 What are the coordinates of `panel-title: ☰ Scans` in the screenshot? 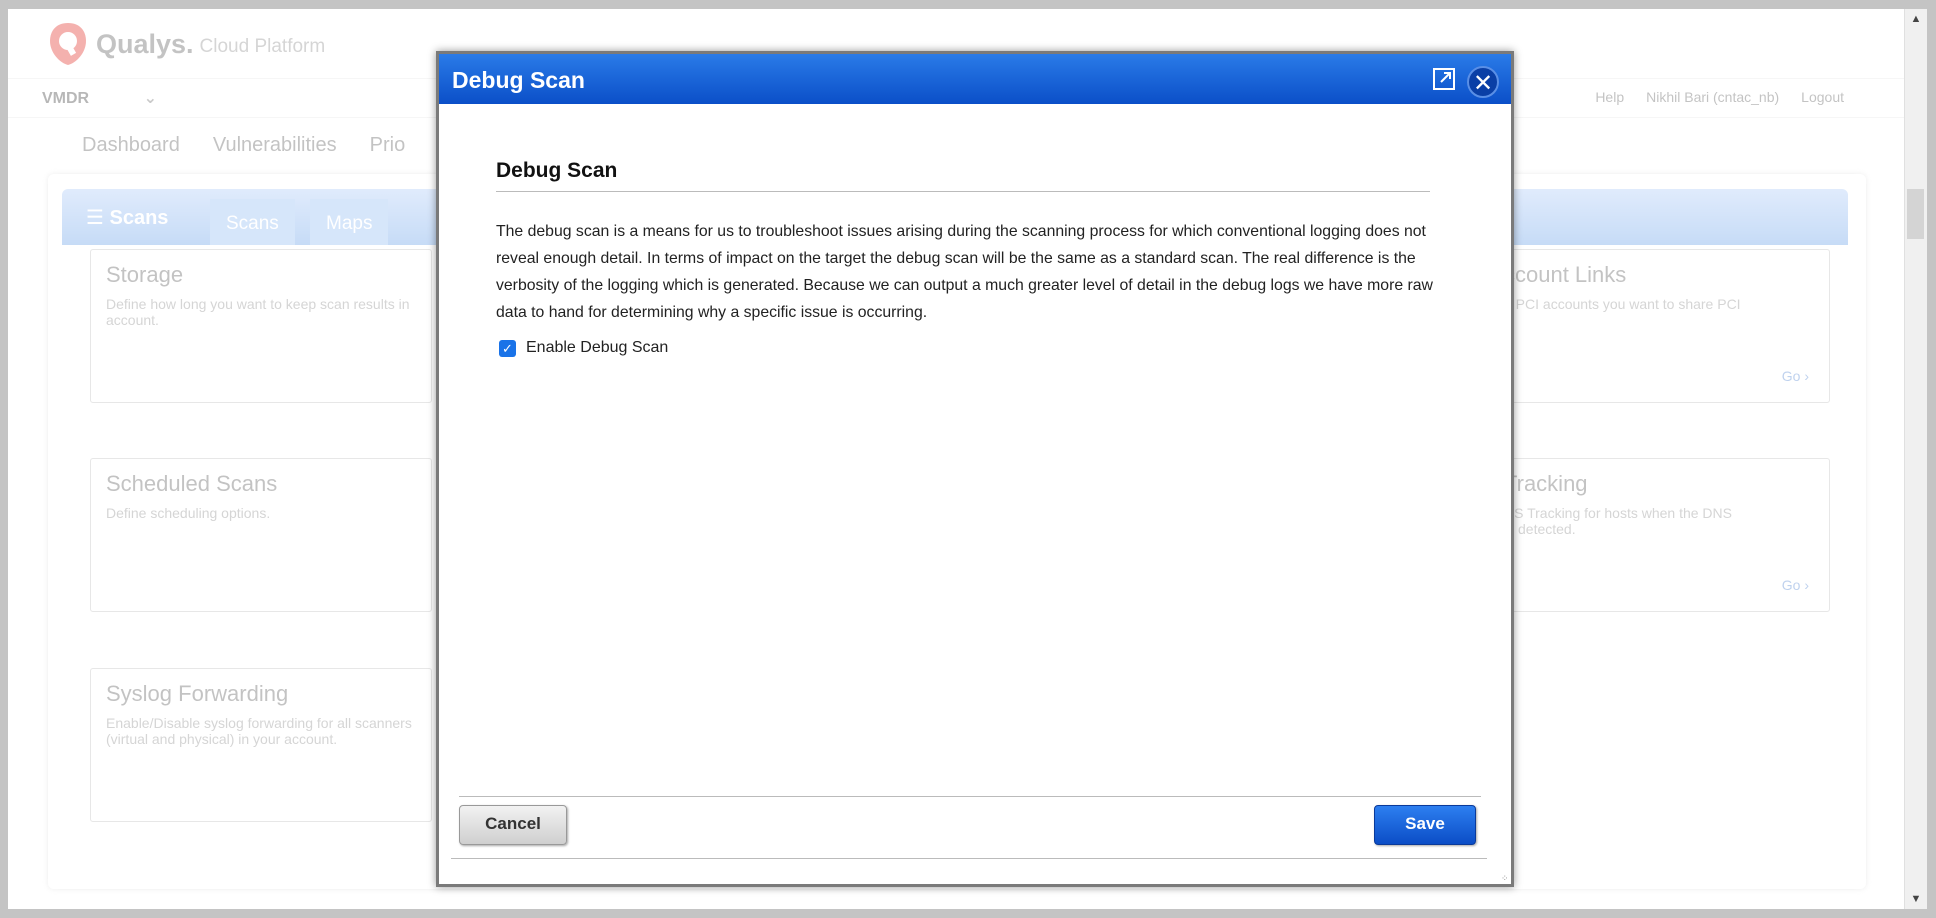 It's located at (127, 218).